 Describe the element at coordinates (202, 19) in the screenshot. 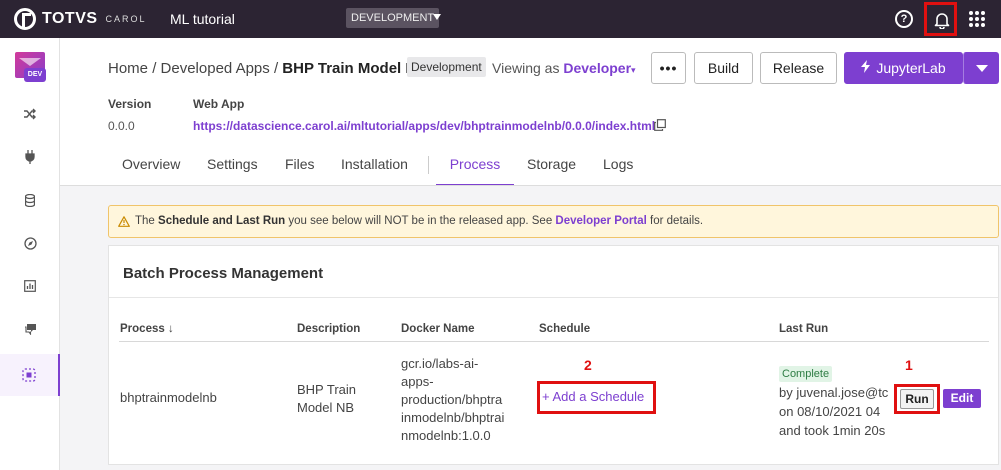

I see `app-name: ML tutorial` at that location.